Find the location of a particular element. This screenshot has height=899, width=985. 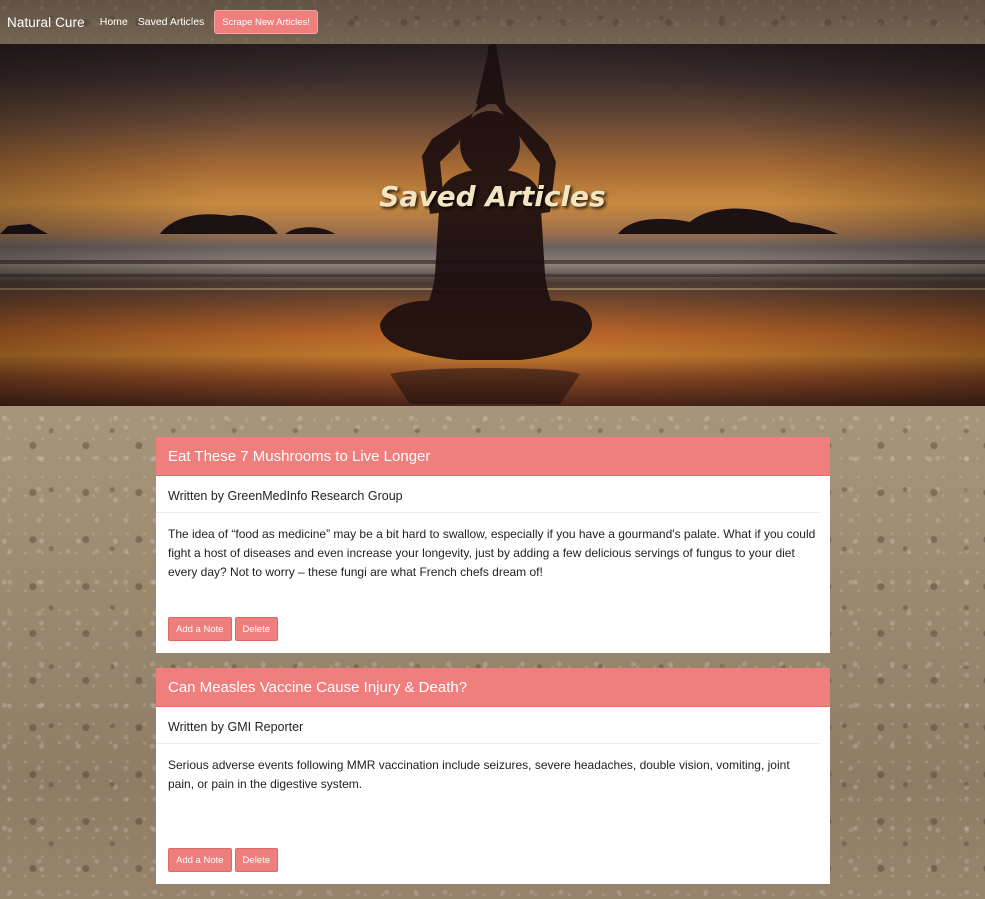

nav-link-home: Home is located at coordinates (114, 22).